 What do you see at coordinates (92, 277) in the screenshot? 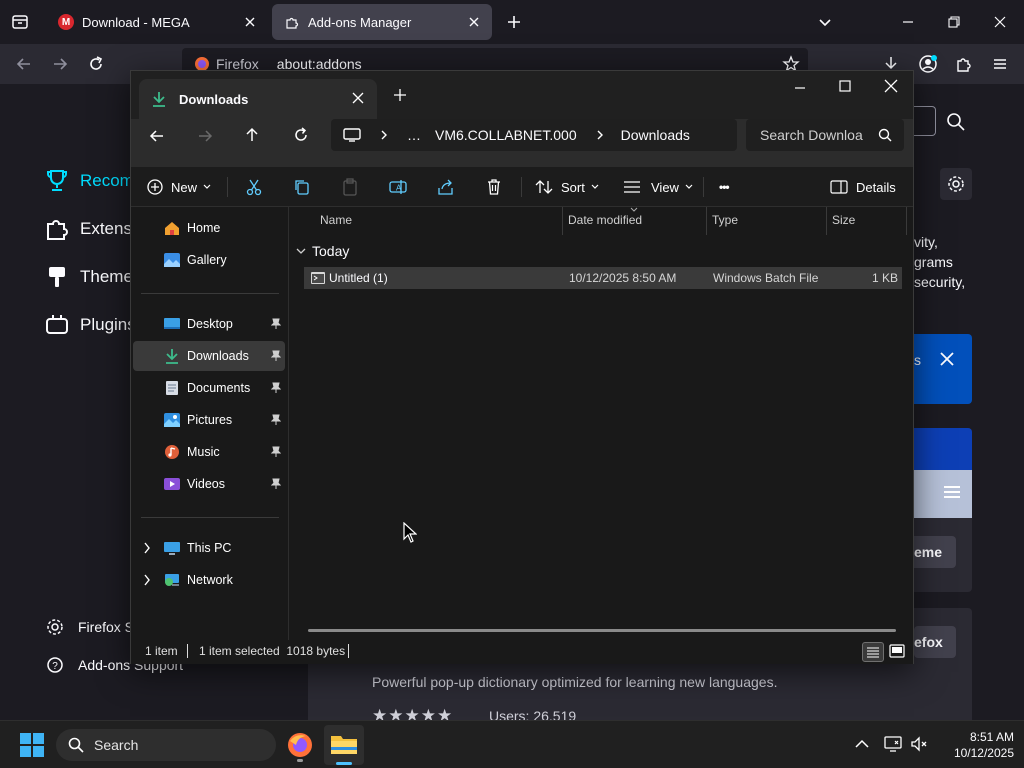
I see `category-themes: Themes` at bounding box center [92, 277].